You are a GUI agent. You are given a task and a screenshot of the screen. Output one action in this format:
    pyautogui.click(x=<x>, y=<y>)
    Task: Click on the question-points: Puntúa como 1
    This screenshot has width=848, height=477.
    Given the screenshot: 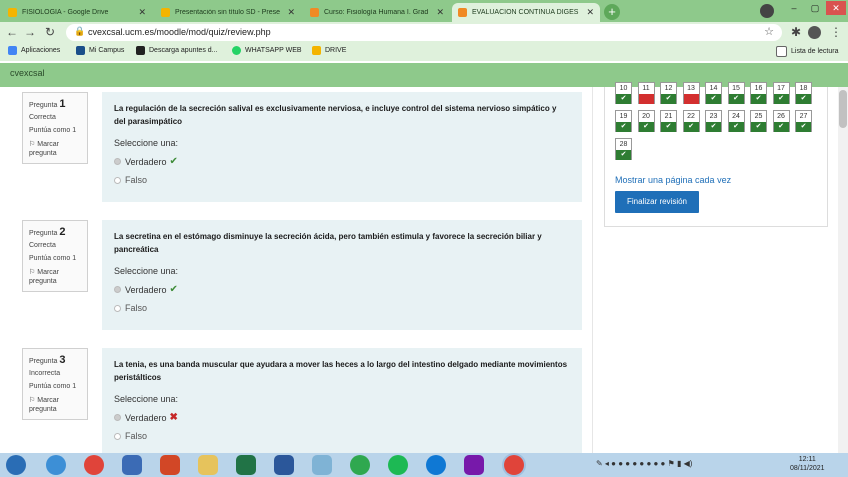 What is the action you would take?
    pyautogui.click(x=53, y=258)
    